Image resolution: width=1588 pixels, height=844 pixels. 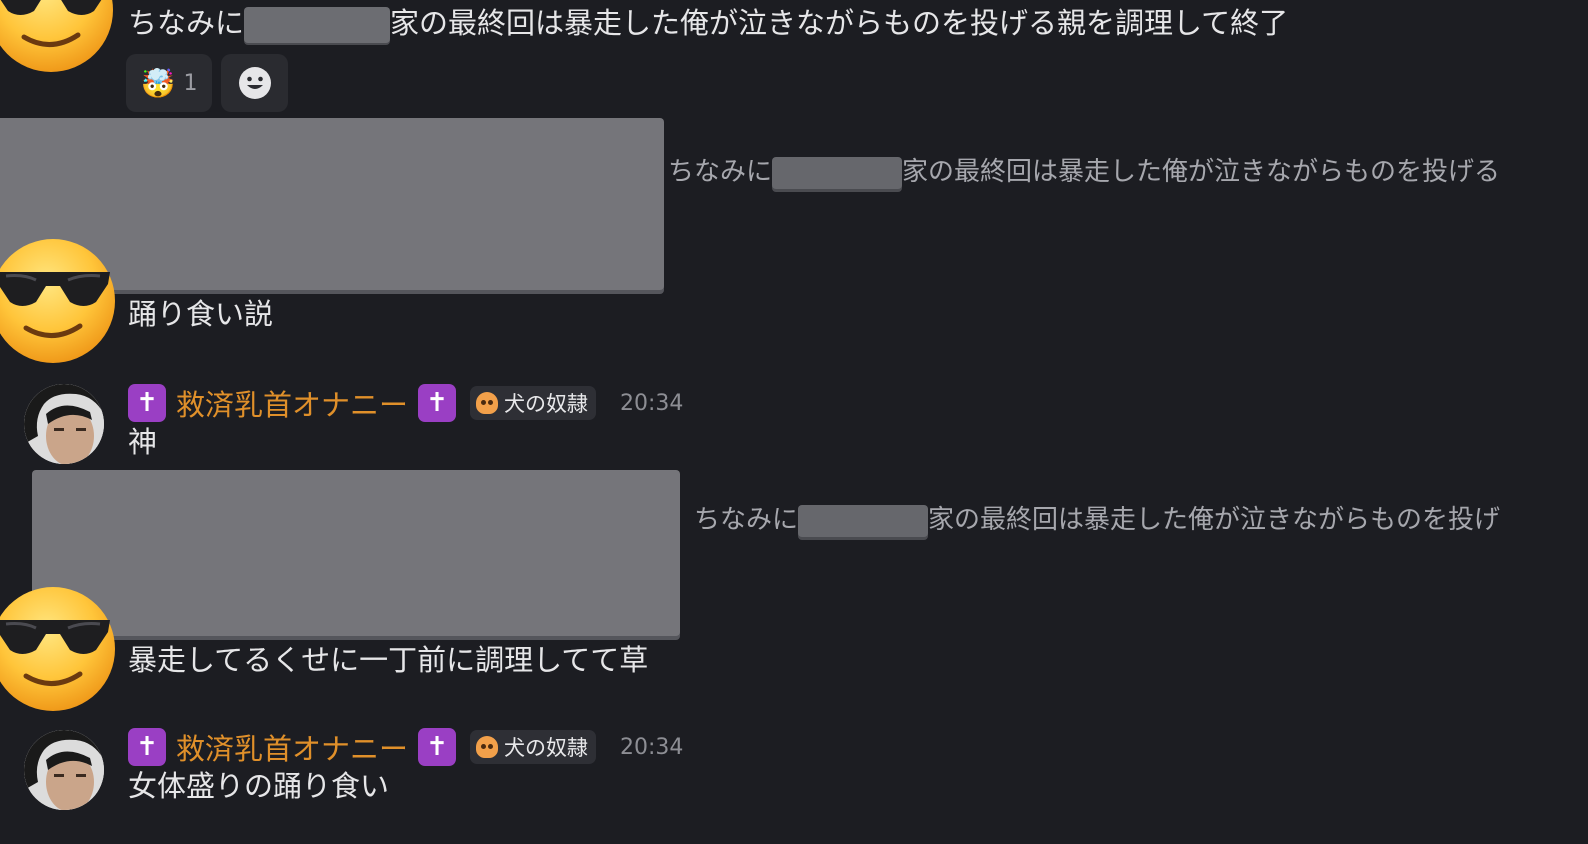 I want to click on message-1: ちなみに 家の最終回は暴走した俺が泣きながらものを投げる親を調理して終了 🤯 1, so click(x=794, y=59).